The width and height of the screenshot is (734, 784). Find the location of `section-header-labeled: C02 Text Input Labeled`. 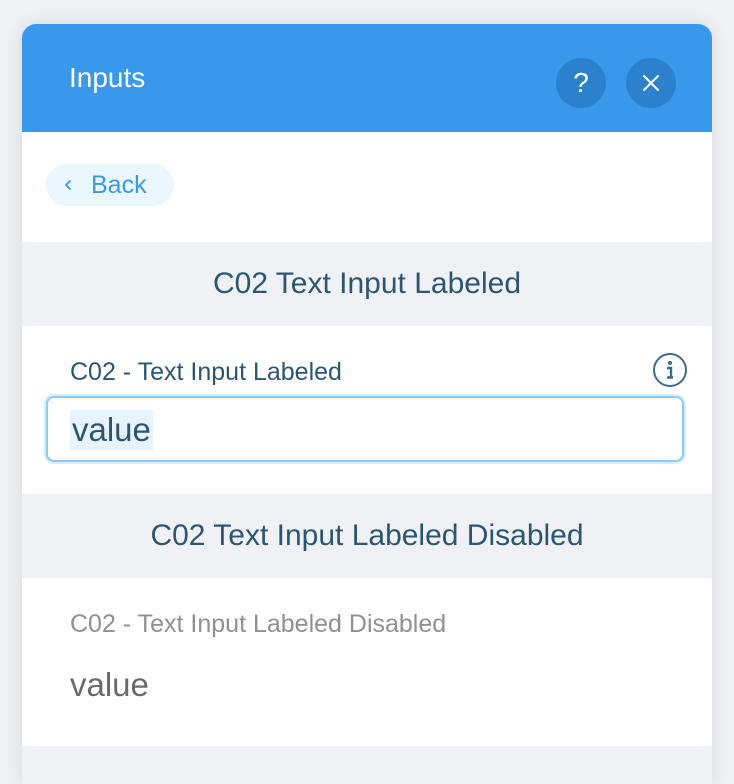

section-header-labeled: C02 Text Input Labeled is located at coordinates (367, 284).